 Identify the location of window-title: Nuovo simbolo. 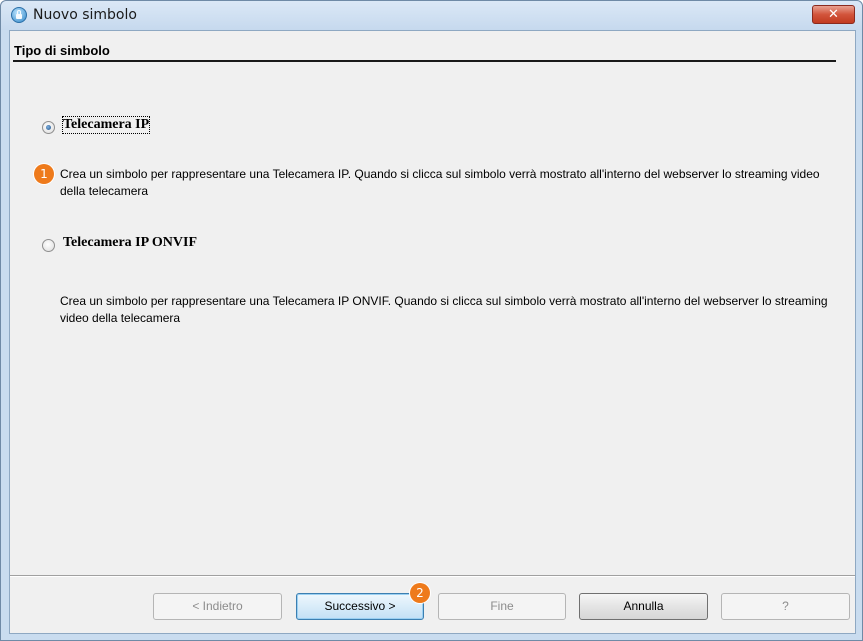
(85, 15).